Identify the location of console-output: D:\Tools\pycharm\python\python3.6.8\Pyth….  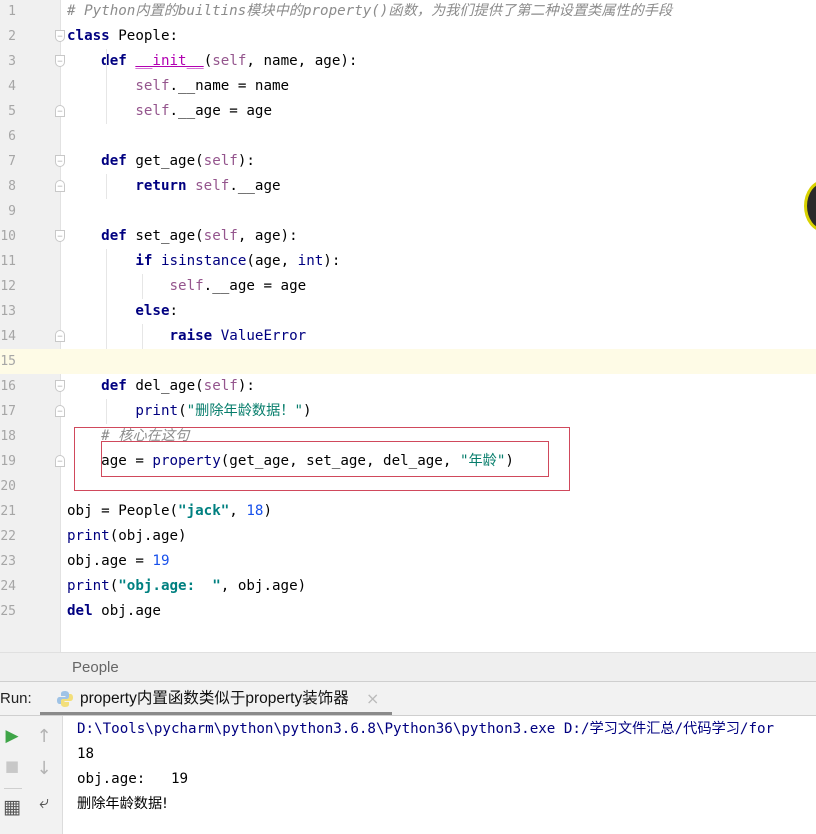
(439, 775).